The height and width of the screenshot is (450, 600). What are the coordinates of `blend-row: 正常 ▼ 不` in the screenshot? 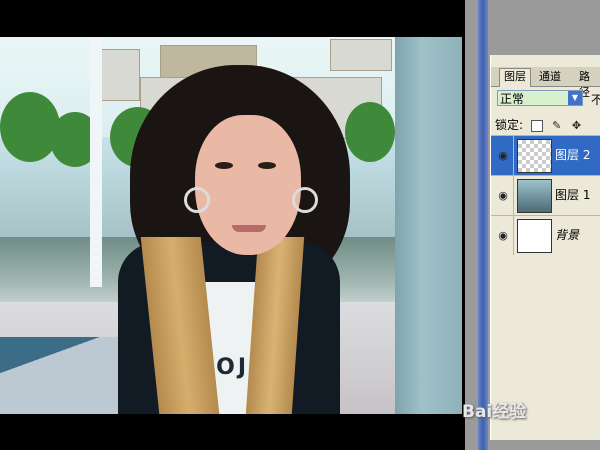 It's located at (545, 98).